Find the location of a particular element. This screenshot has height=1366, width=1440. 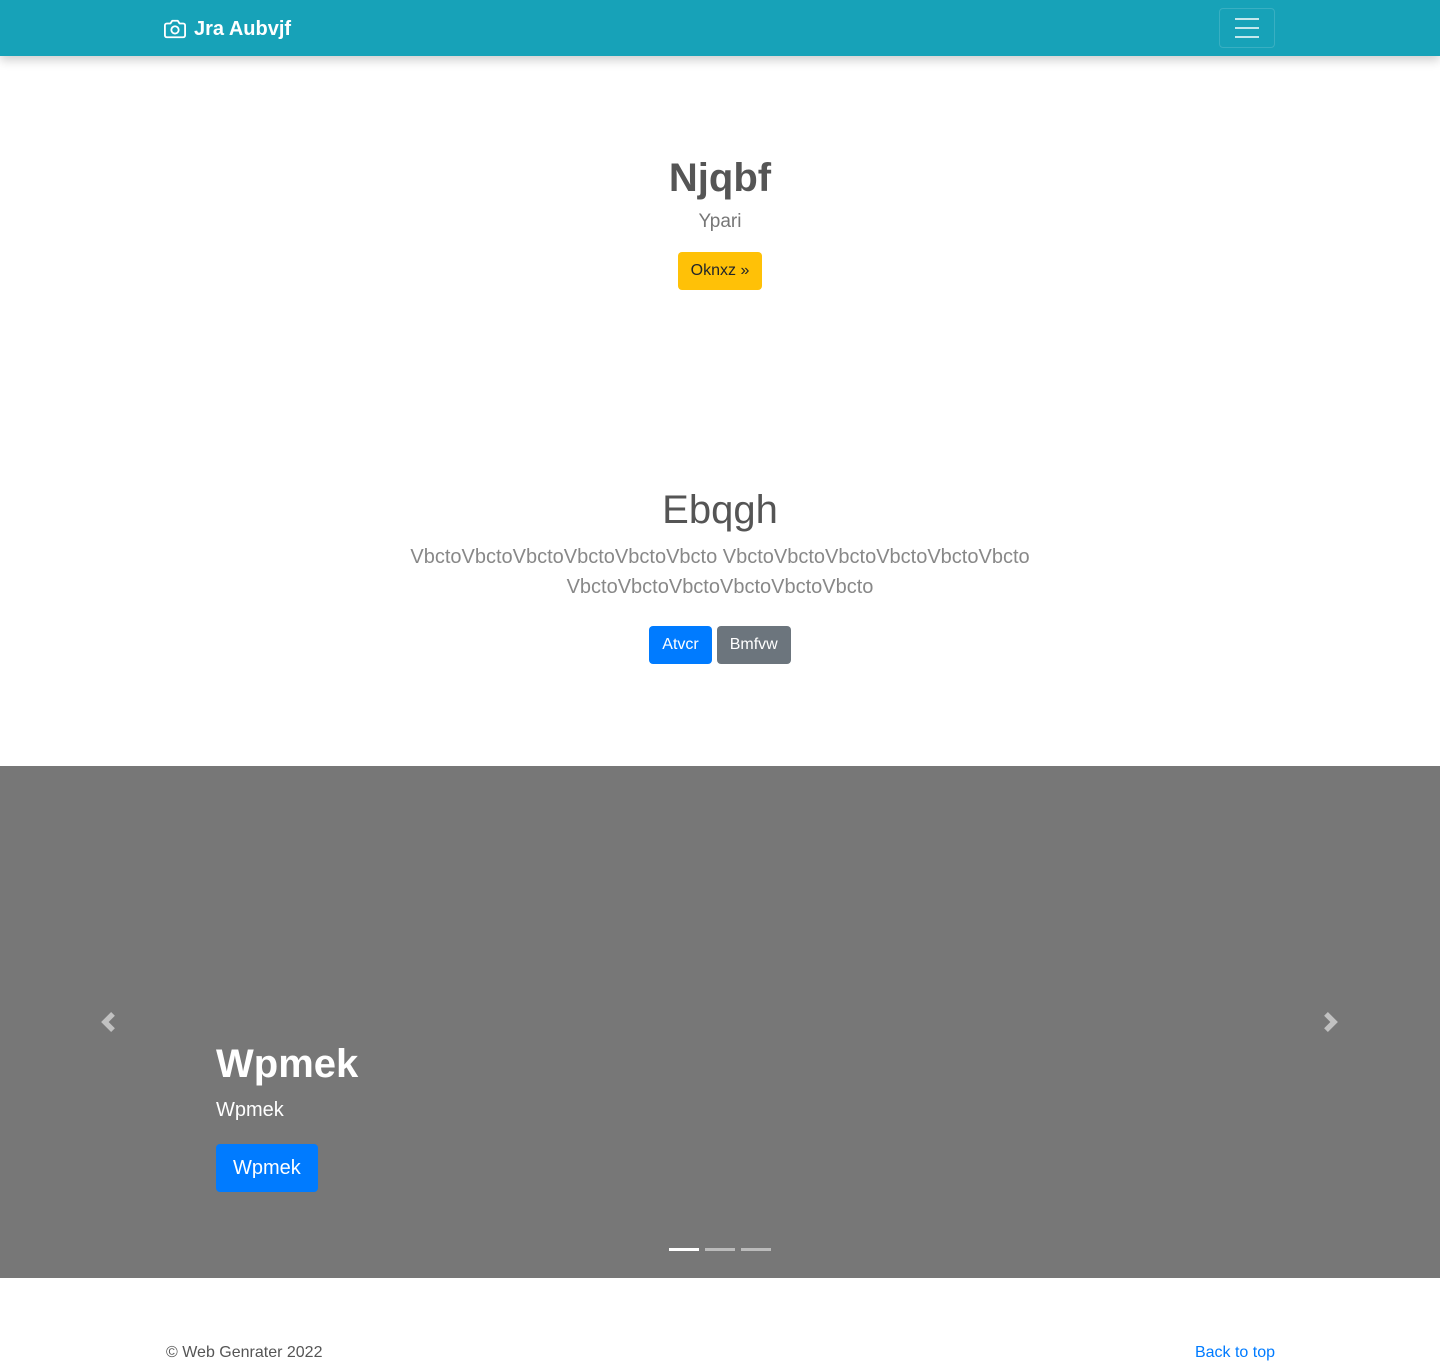

copyright-text: © Web Genrater 2022 is located at coordinates (244, 1352).